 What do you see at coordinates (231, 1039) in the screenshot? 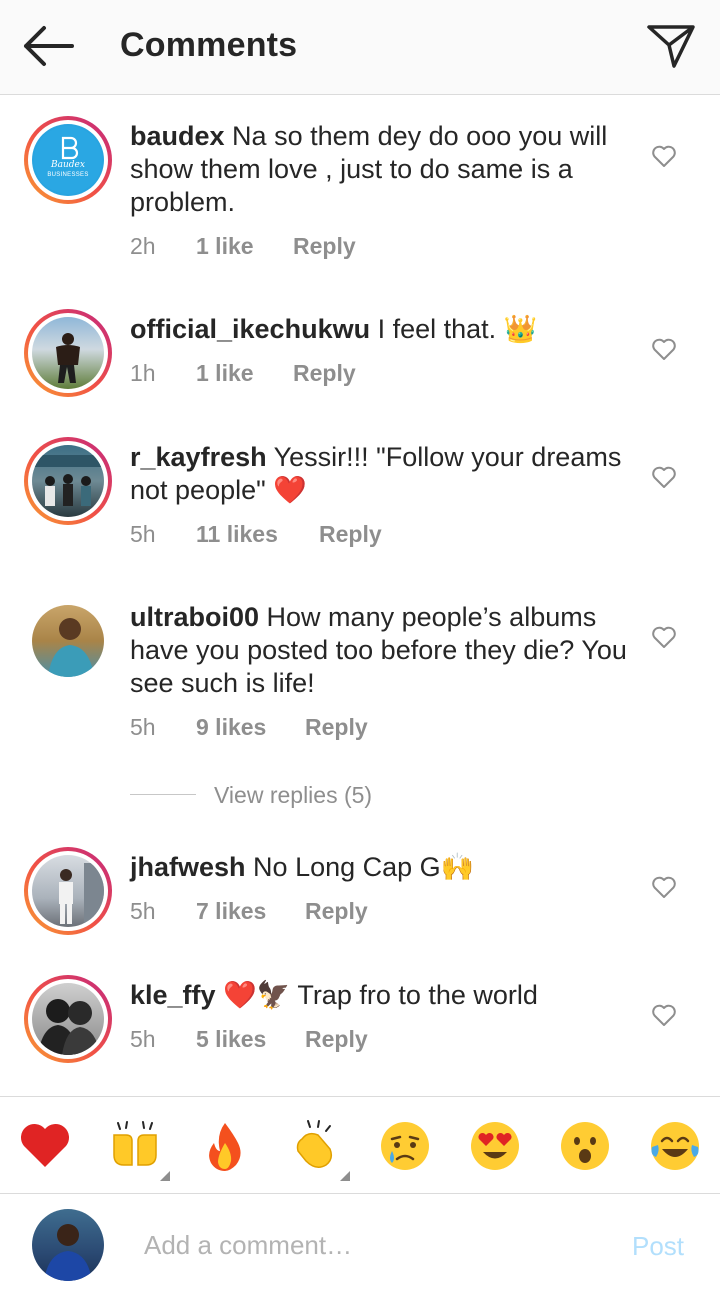
I see `comment-likes: 5 likes` at bounding box center [231, 1039].